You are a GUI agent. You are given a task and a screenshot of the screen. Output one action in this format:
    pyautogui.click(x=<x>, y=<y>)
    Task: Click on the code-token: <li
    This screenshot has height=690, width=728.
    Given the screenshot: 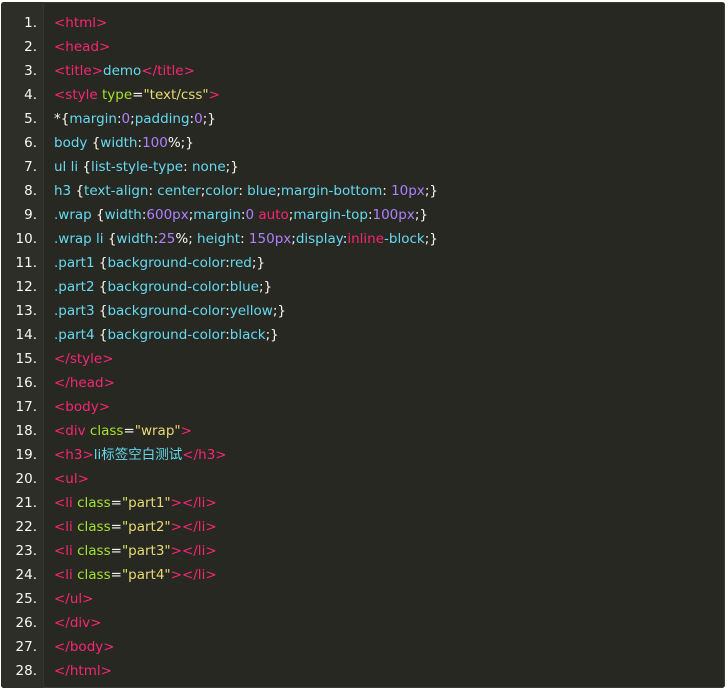 What is the action you would take?
    pyautogui.click(x=66, y=527)
    